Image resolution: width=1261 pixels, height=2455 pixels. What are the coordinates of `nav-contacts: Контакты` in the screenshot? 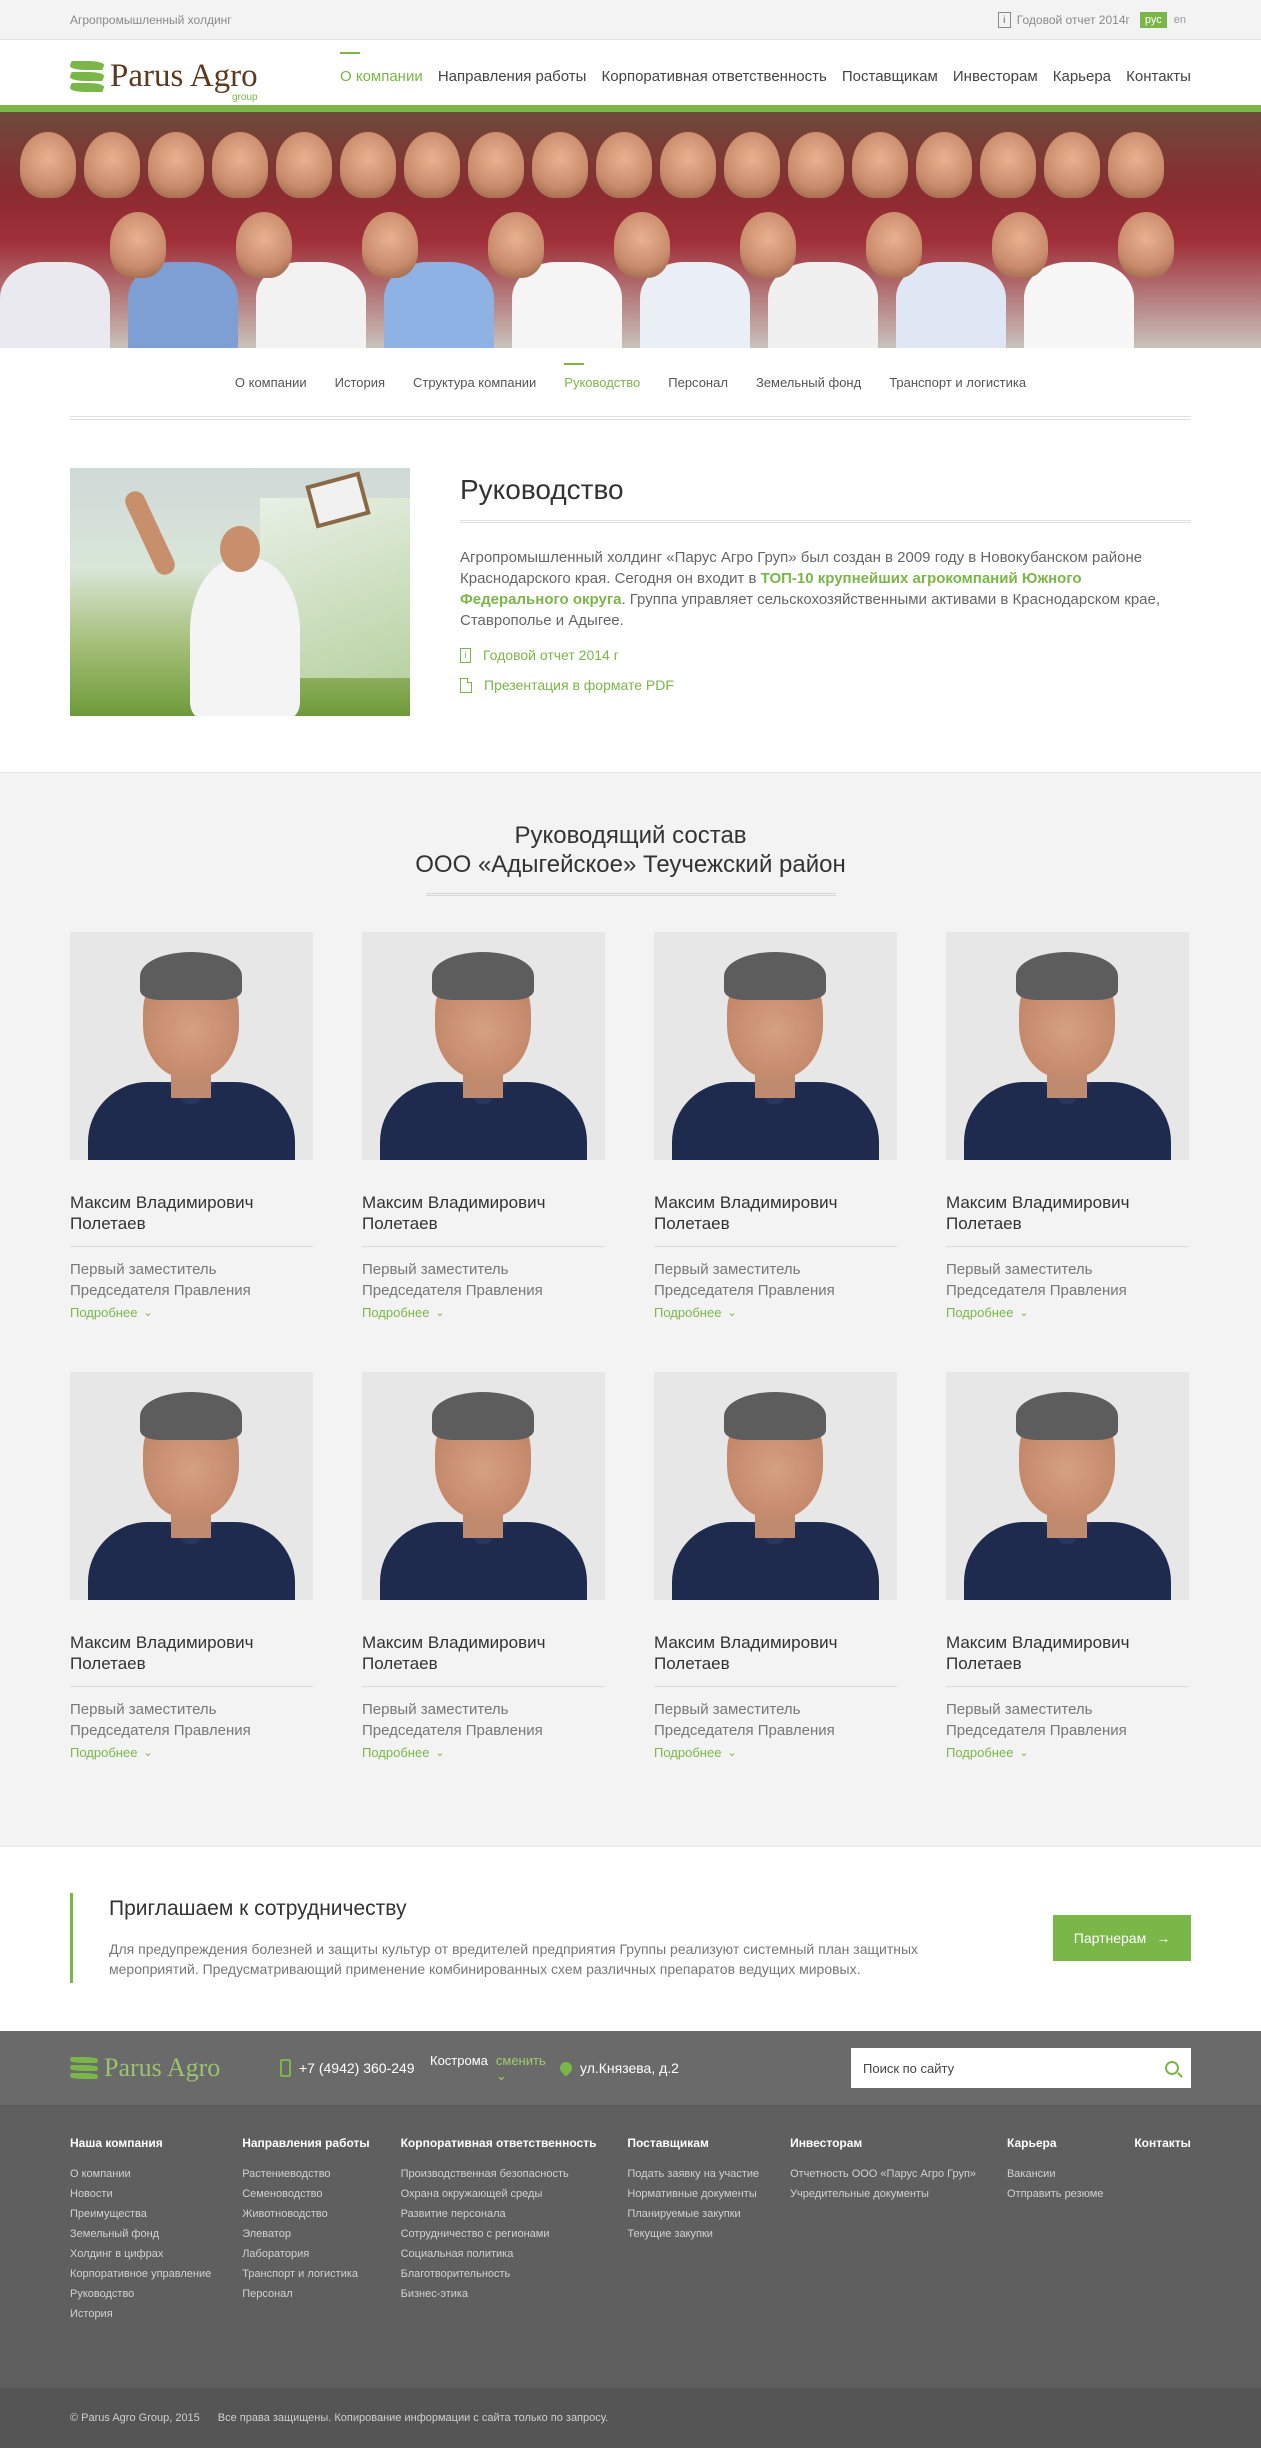 It's located at (1158, 76).